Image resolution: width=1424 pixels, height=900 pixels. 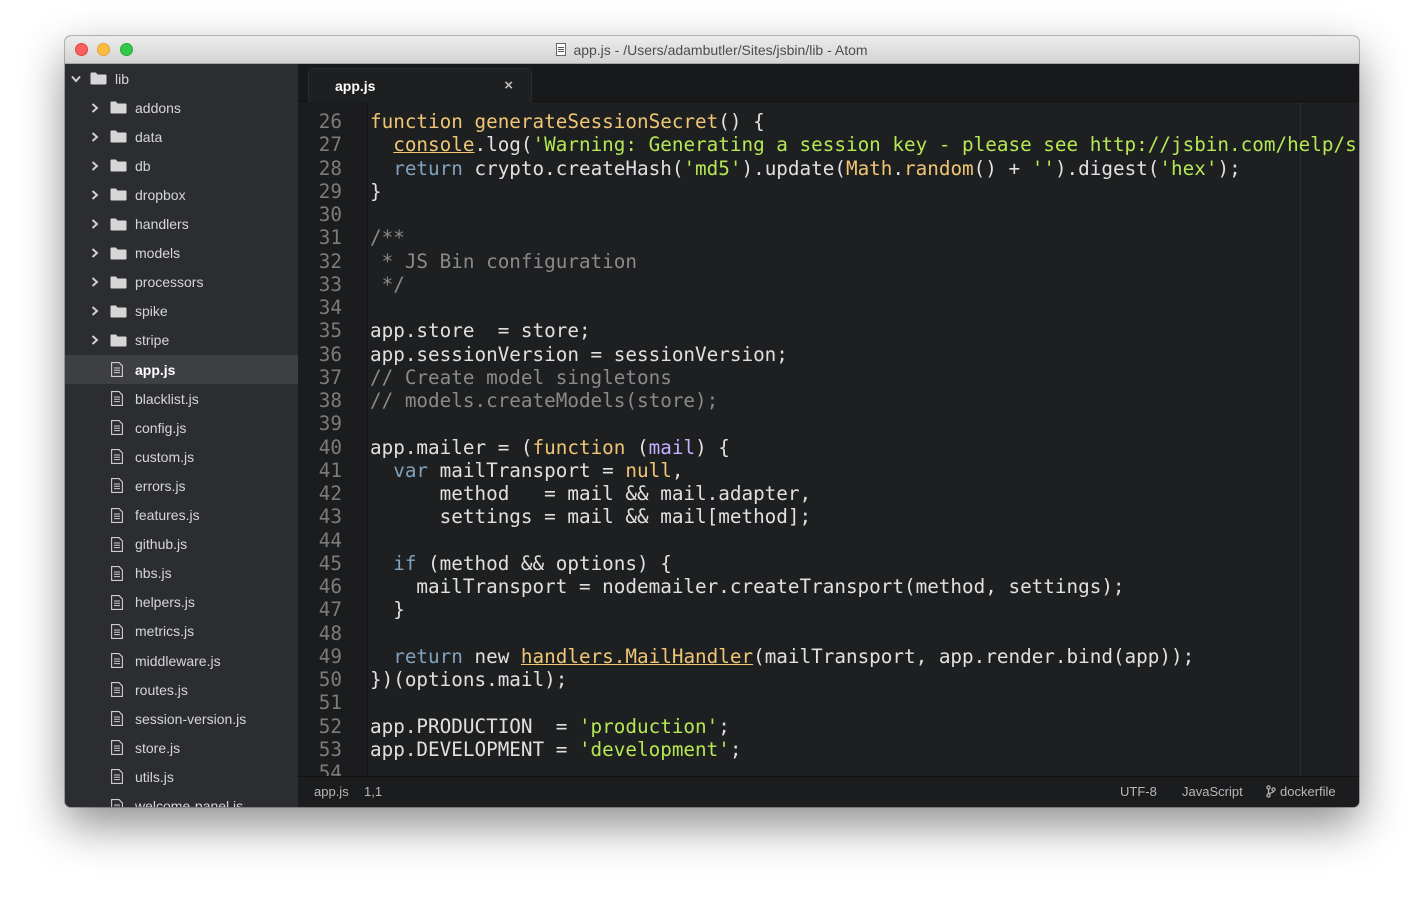 What do you see at coordinates (181, 544) in the screenshot?
I see `tree-file-item: github.js` at bounding box center [181, 544].